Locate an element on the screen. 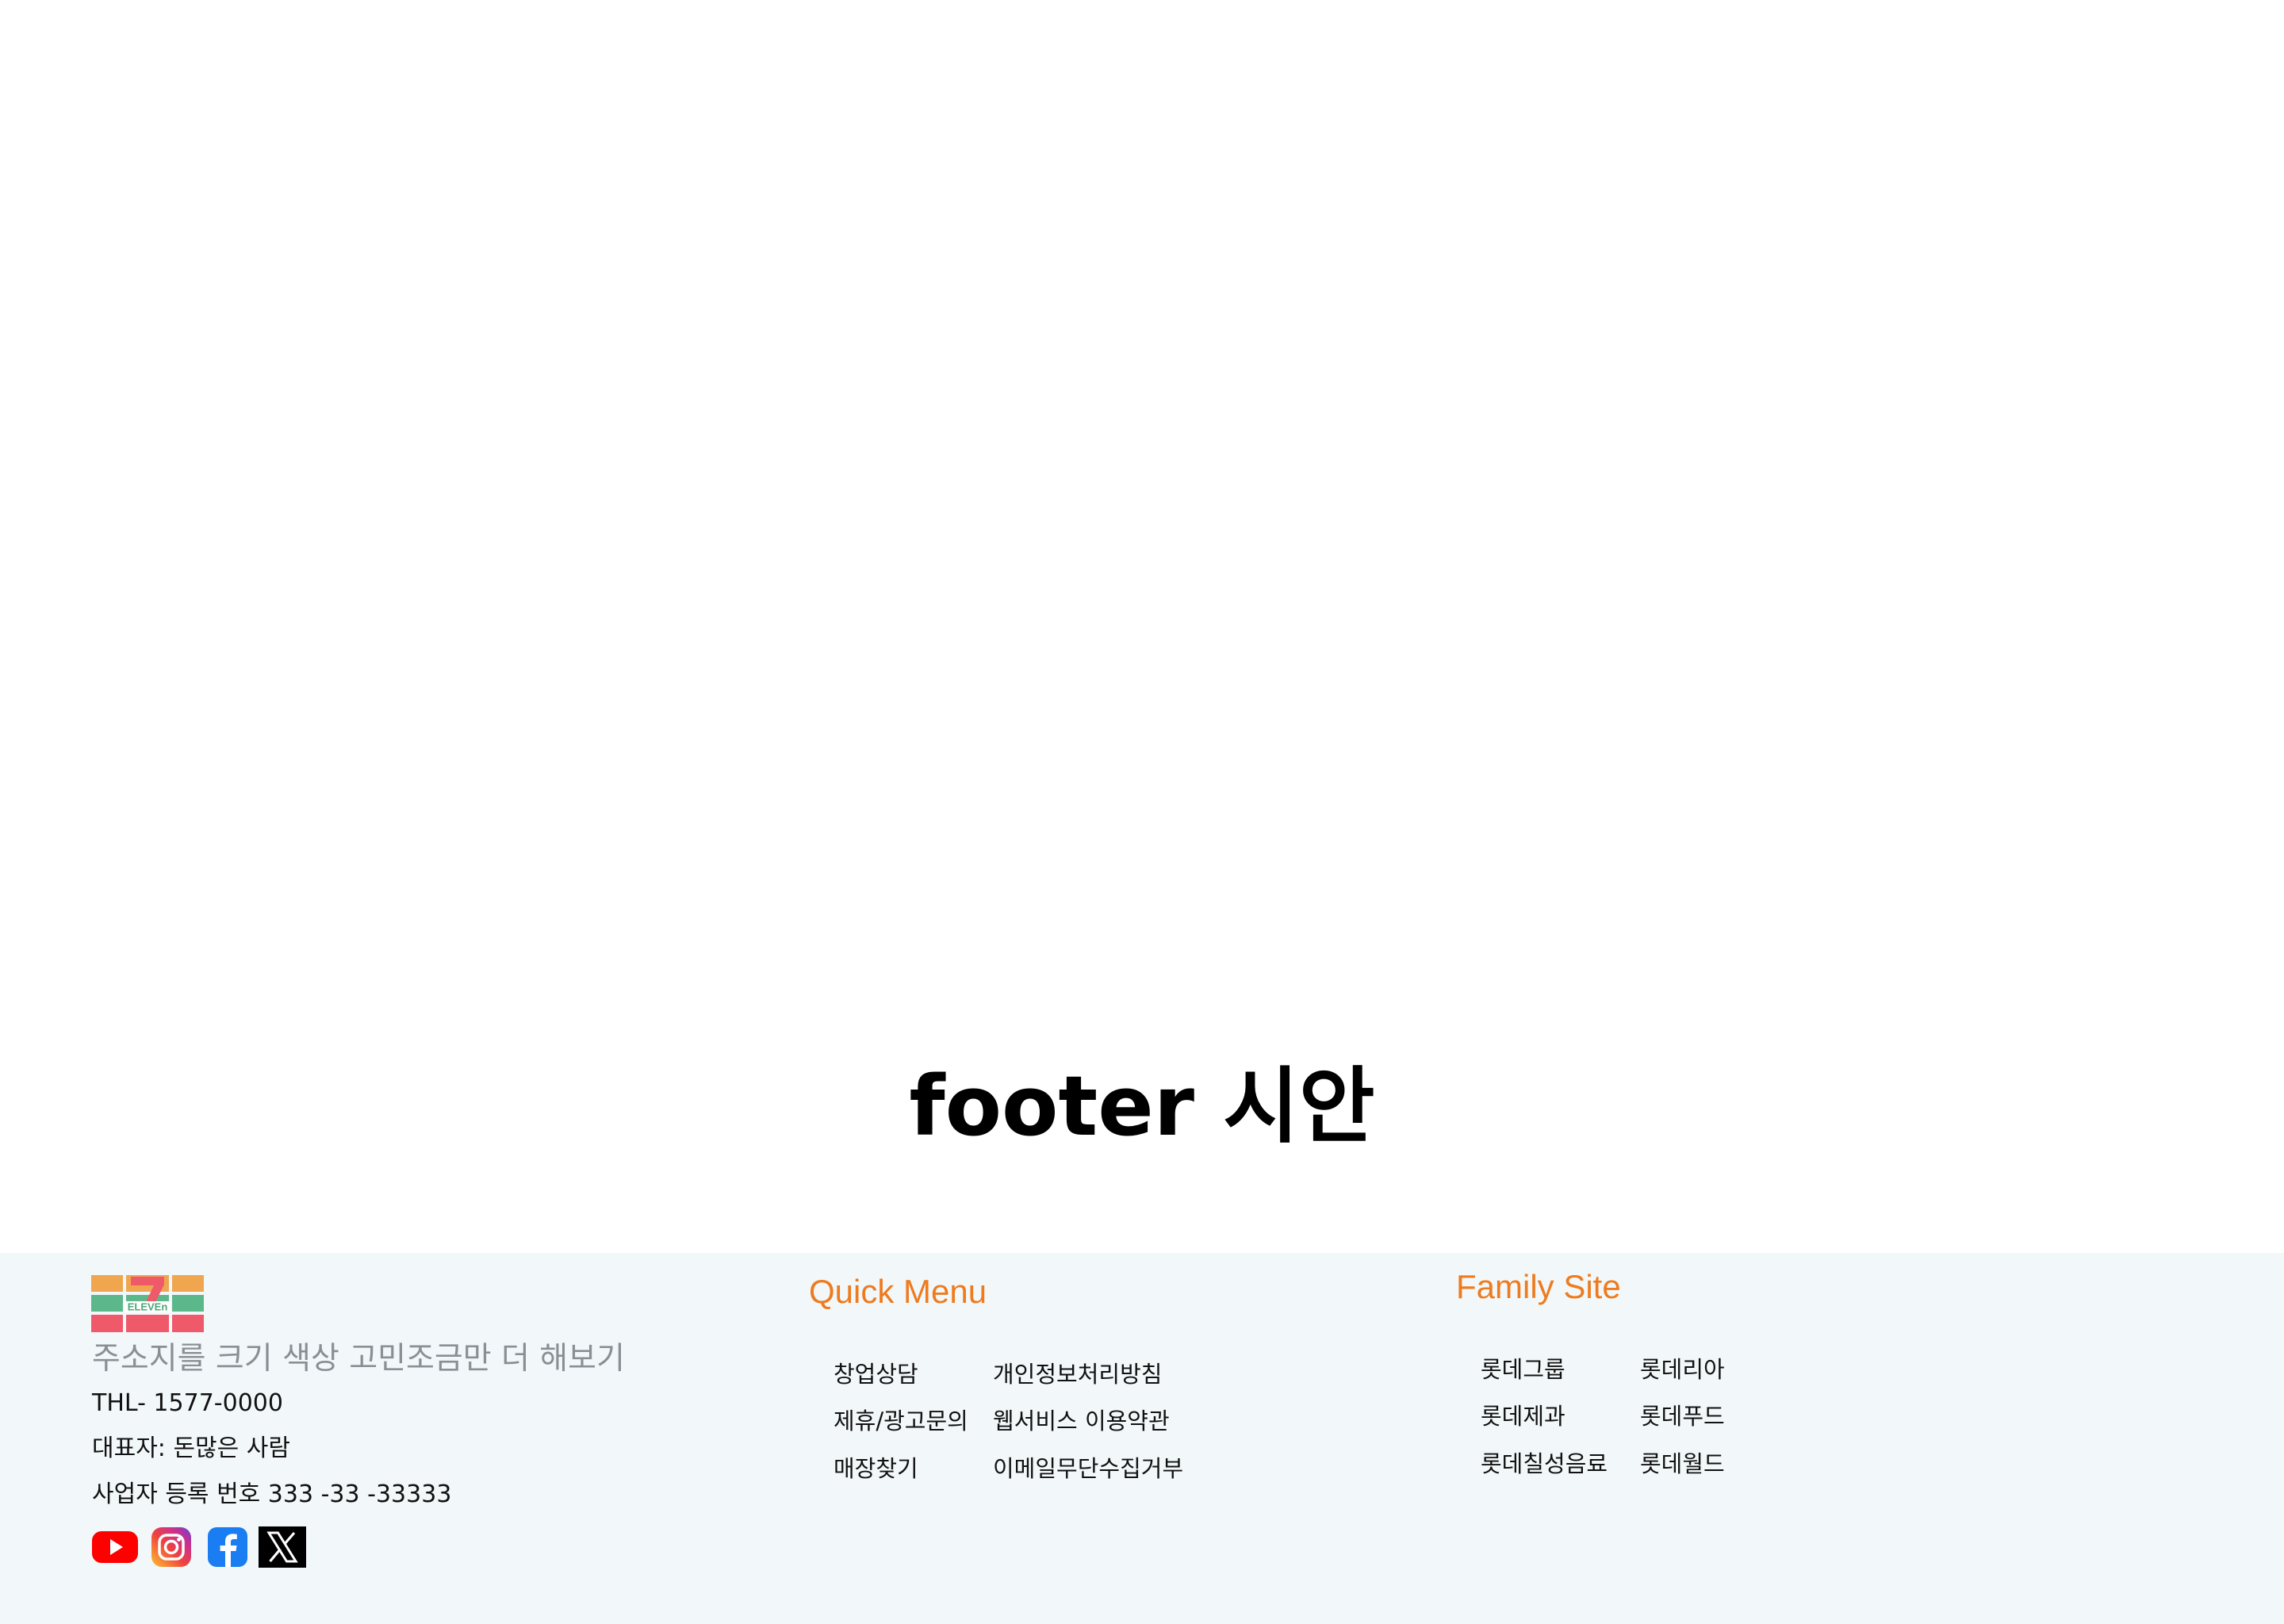 The width and height of the screenshot is (2284, 1624). footer-tel: THL- 1577-0000 is located at coordinates (187, 1403).